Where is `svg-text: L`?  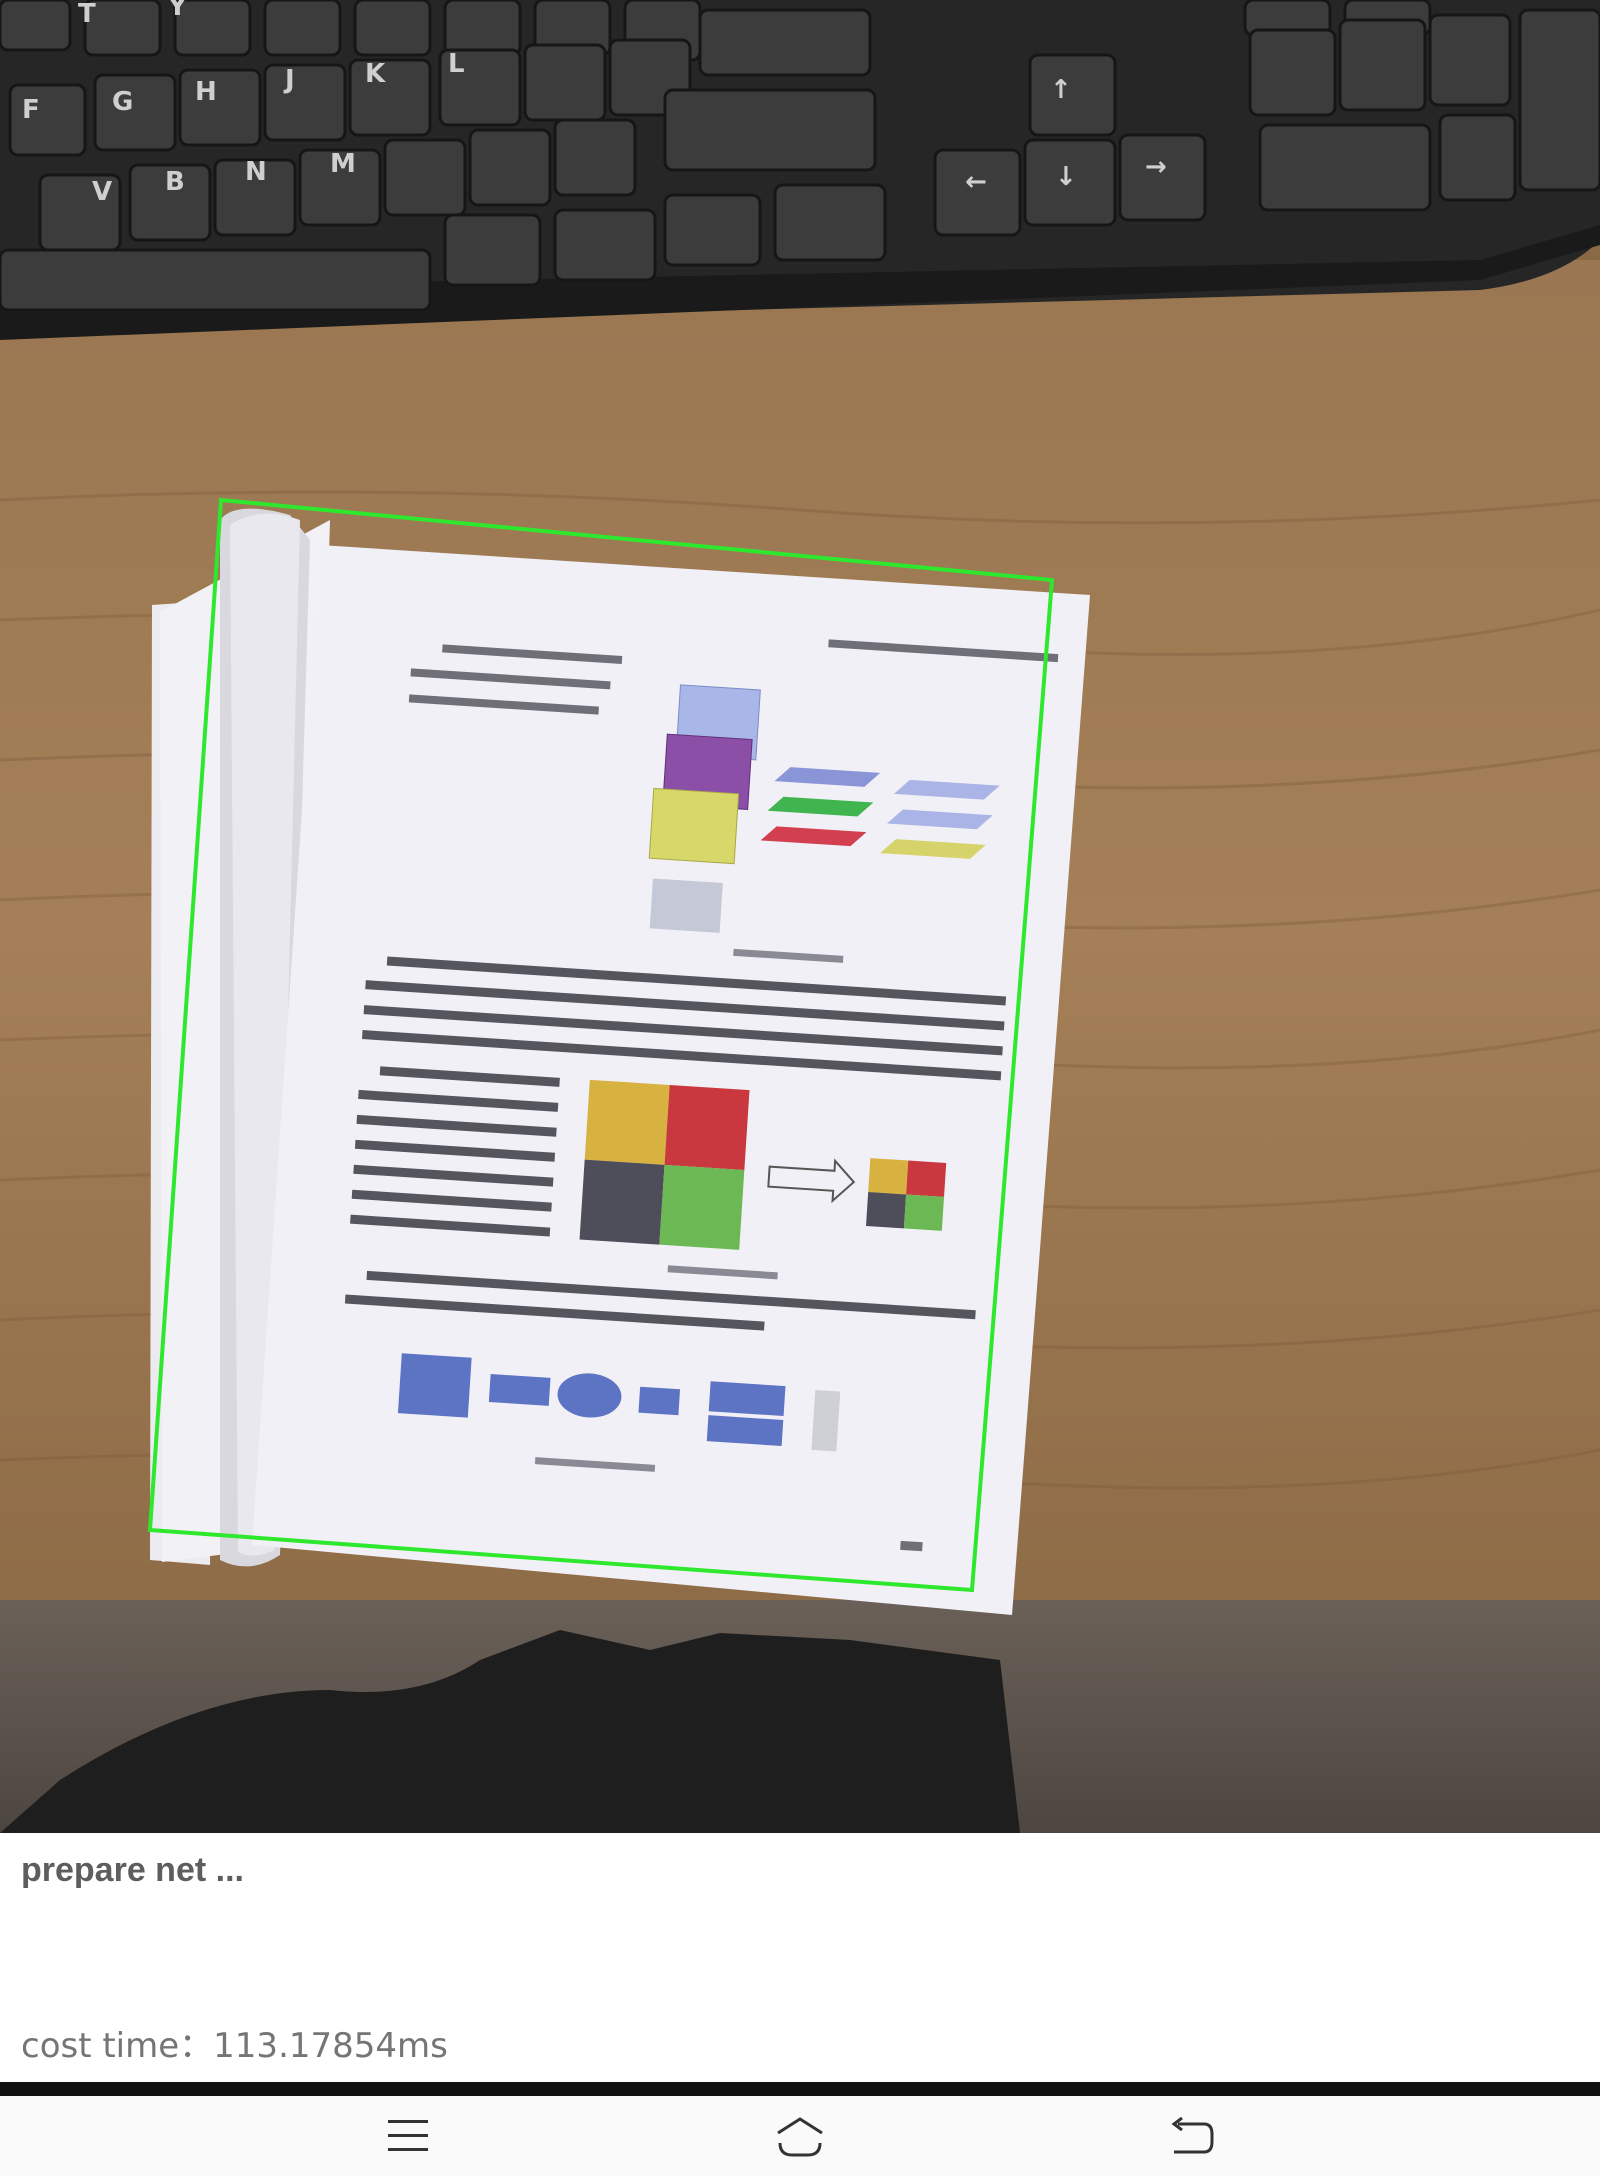
svg-text: L is located at coordinates (456, 64).